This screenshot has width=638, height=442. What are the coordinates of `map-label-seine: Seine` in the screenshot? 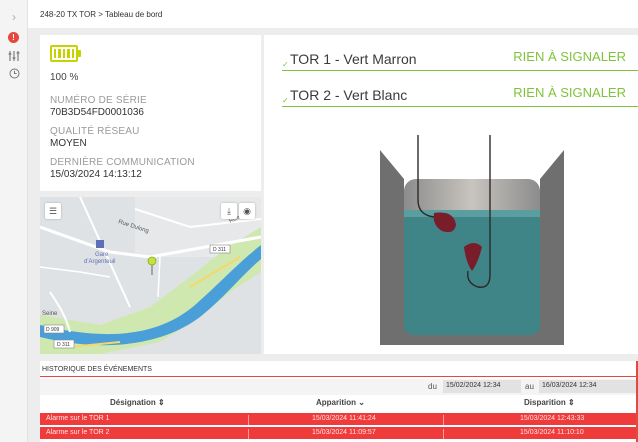 It's located at (50, 314).